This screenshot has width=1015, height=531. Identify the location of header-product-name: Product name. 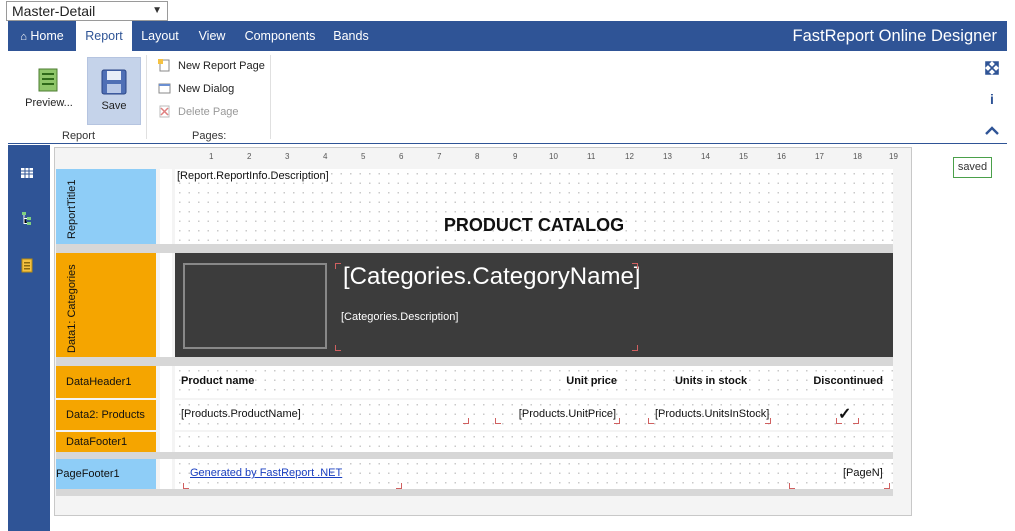
(217, 381).